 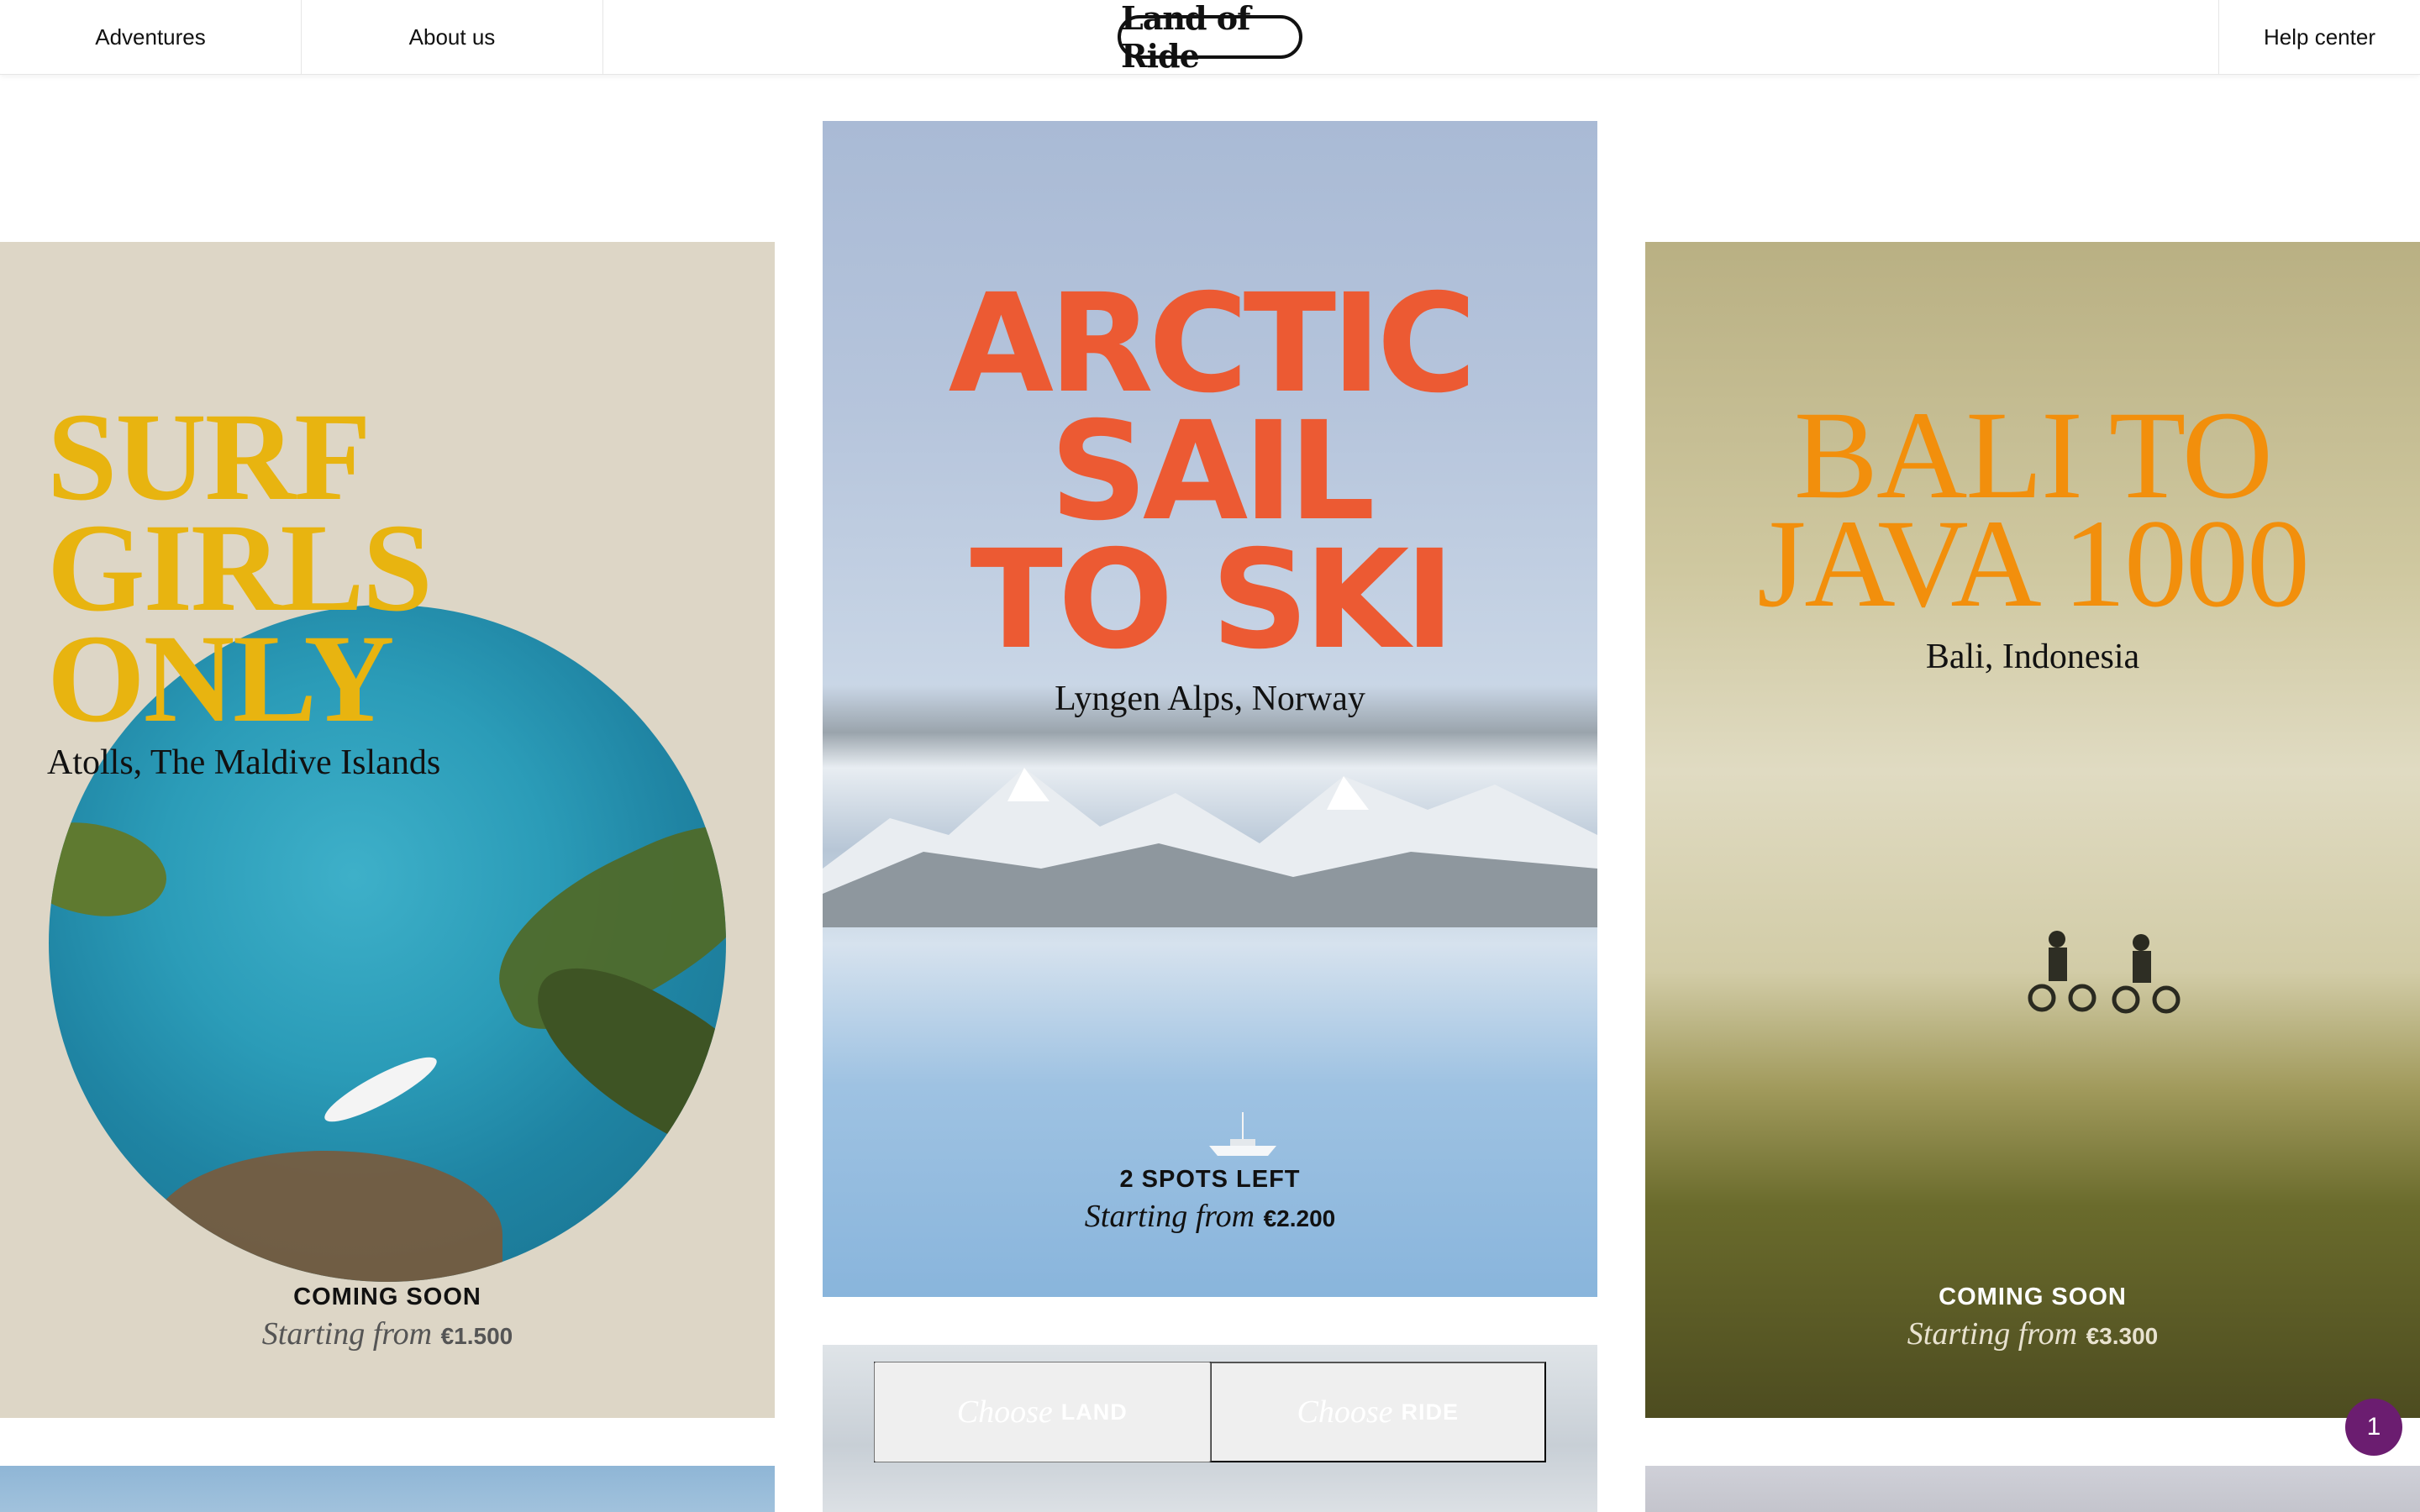 I want to click on card-price: Starting from €2.200, so click(x=1210, y=1216).